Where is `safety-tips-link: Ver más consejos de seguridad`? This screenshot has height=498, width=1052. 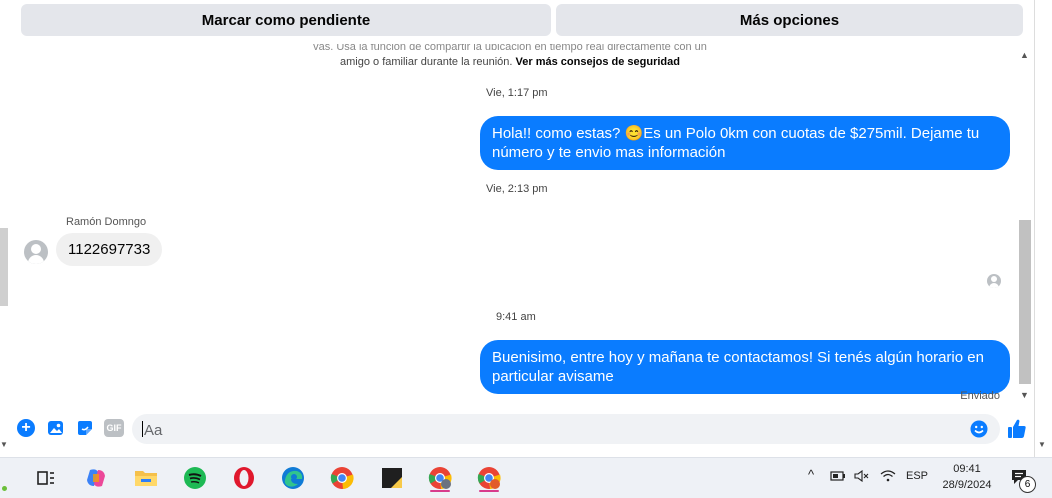 safety-tips-link: Ver más consejos de seguridad is located at coordinates (598, 62).